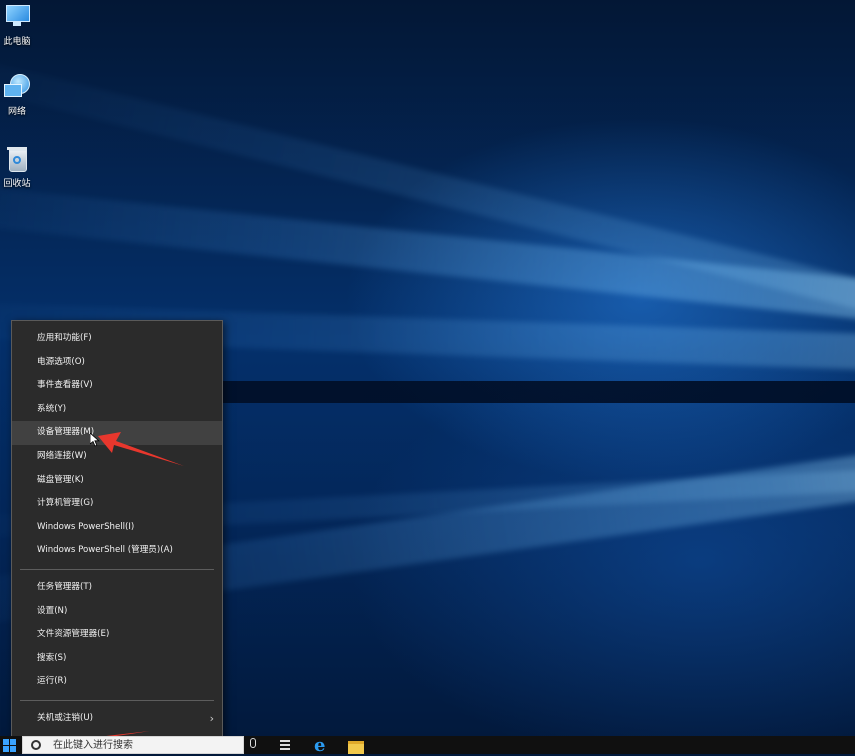 This screenshot has width=855, height=756. I want to click on file-explorer-icon, so click(356, 747).